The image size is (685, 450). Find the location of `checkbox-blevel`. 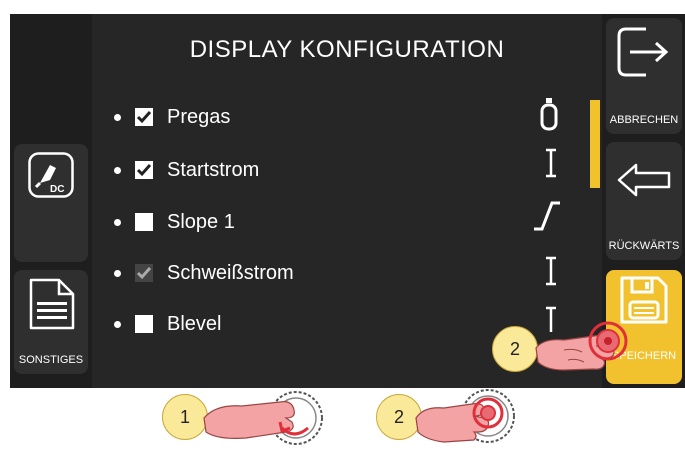

checkbox-blevel is located at coordinates (144, 324).